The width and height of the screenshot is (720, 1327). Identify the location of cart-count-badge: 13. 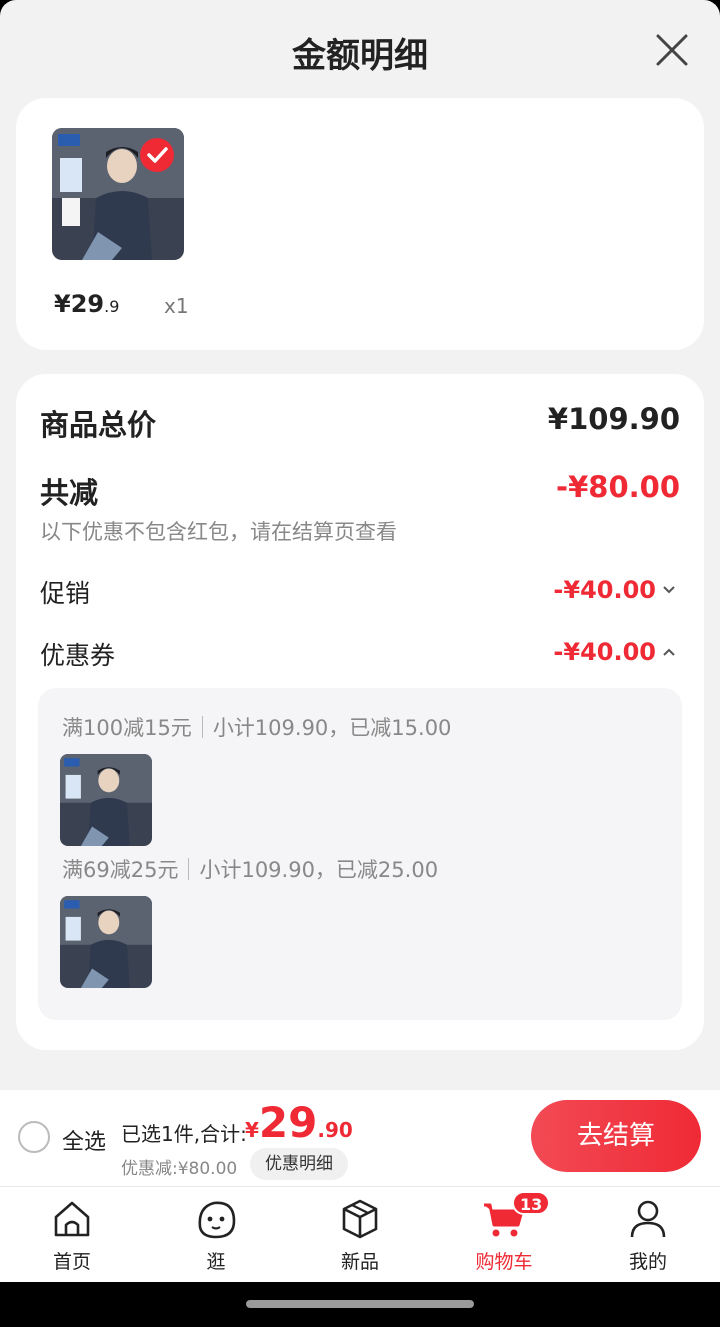
(531, 1203).